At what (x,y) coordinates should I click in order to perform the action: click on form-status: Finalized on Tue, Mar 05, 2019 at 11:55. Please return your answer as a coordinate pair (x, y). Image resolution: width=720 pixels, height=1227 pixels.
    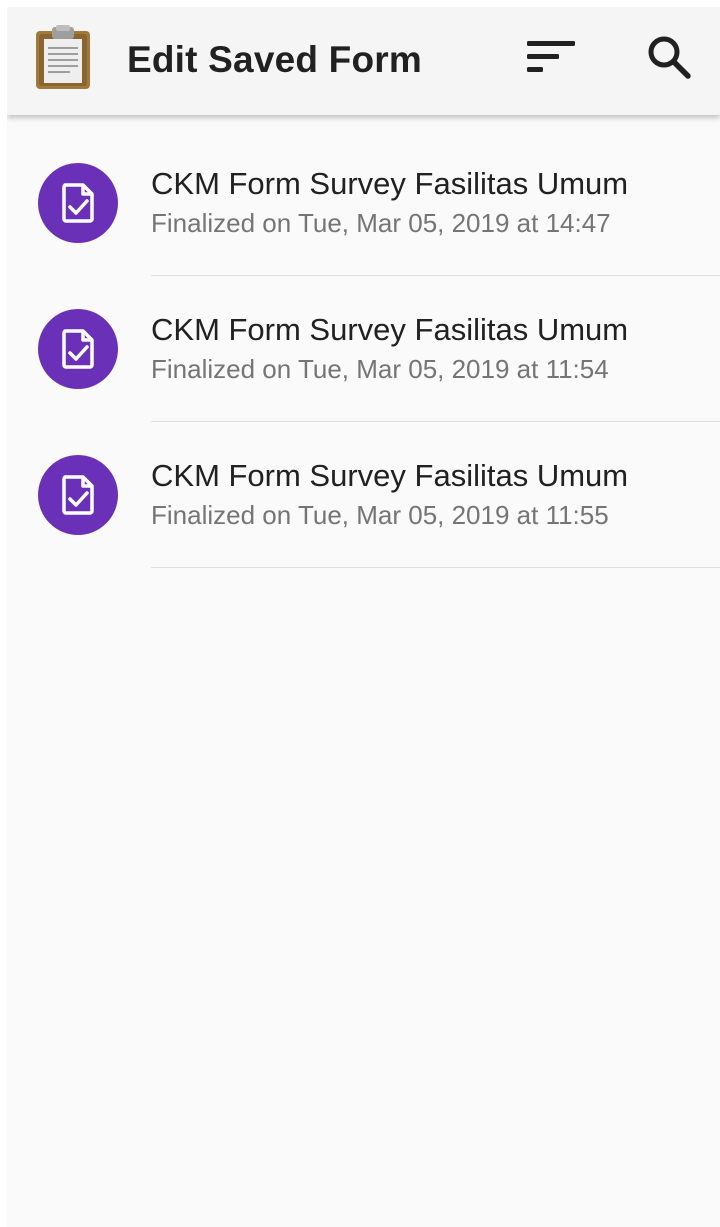
    Looking at the image, I should click on (380, 515).